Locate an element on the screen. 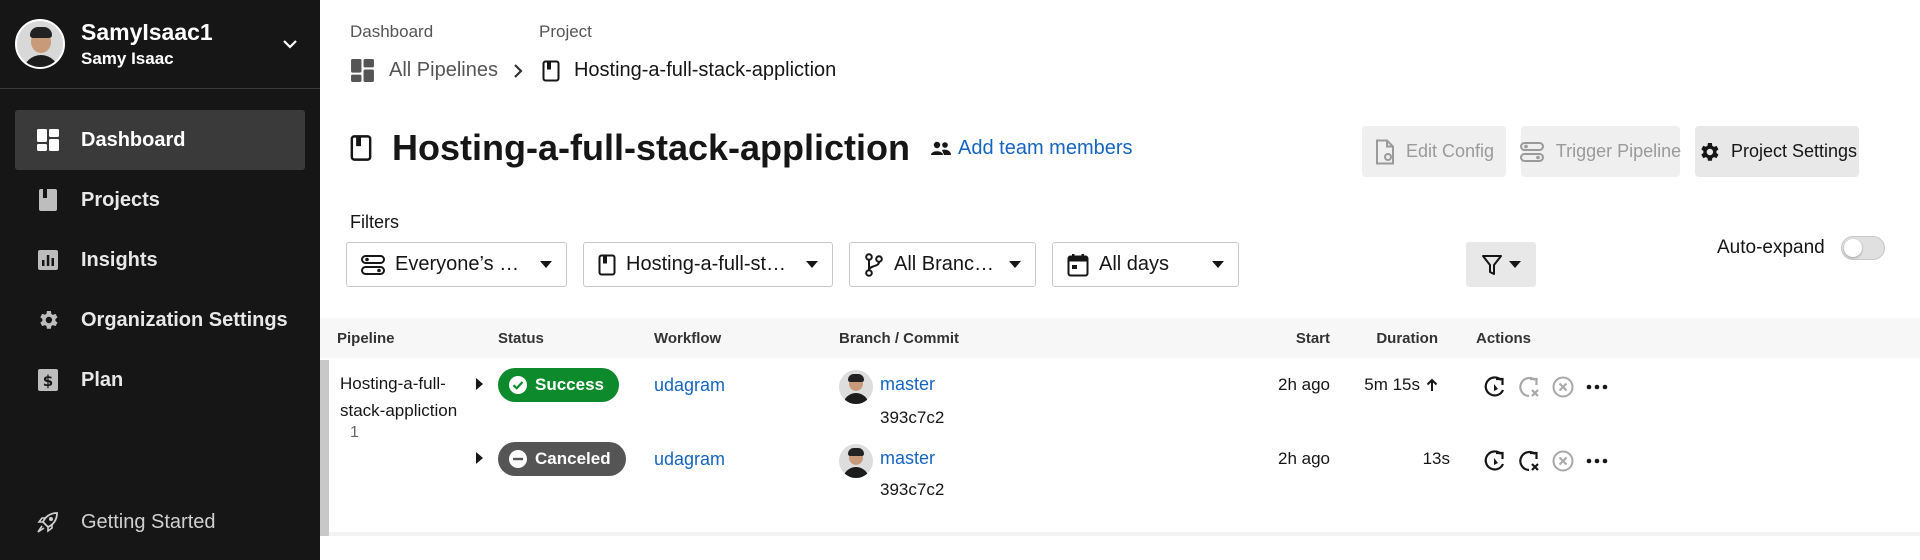  filter-icon is located at coordinates (1492, 265).